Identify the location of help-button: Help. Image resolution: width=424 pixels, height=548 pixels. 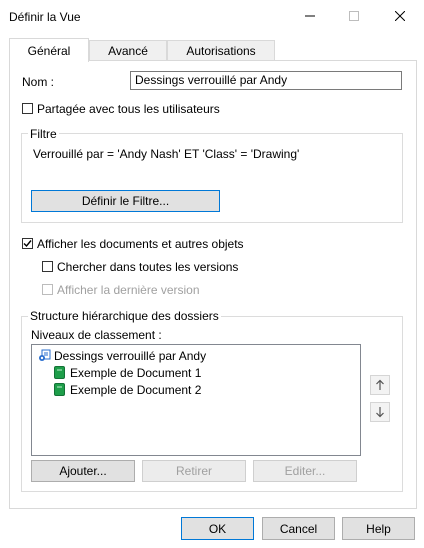
(378, 528).